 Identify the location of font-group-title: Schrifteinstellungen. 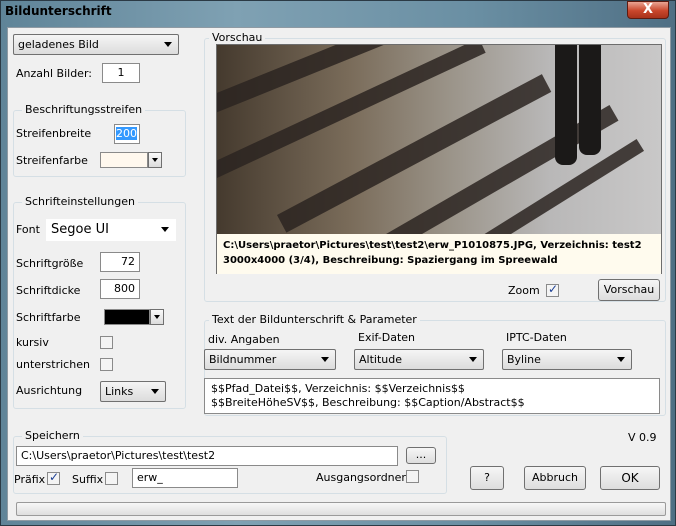
(80, 201).